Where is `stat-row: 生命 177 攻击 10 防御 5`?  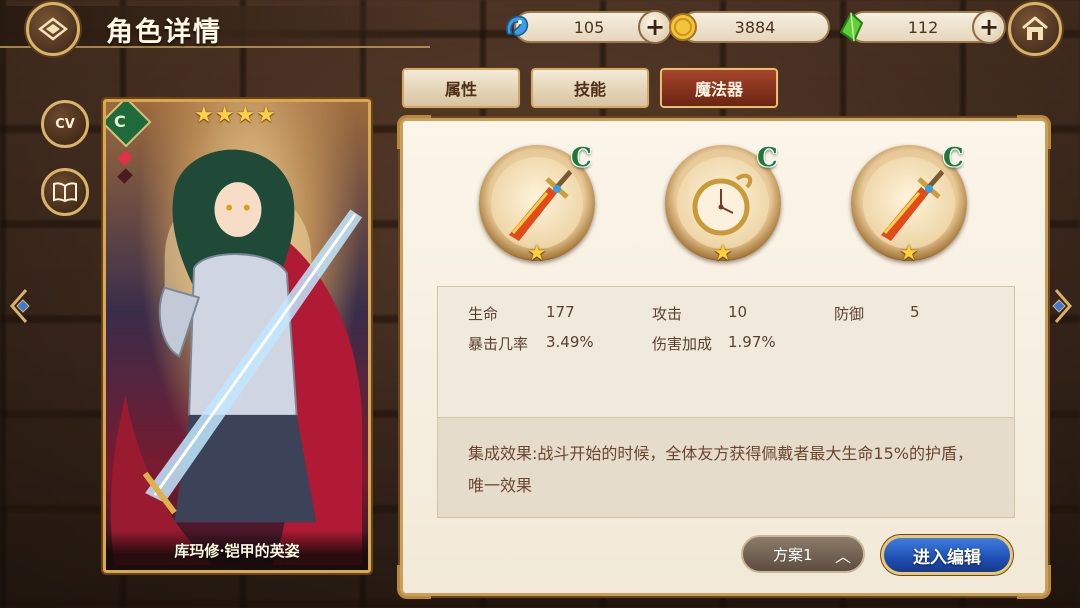 stat-row: 生命 177 攻击 10 防御 5 is located at coordinates (738, 314).